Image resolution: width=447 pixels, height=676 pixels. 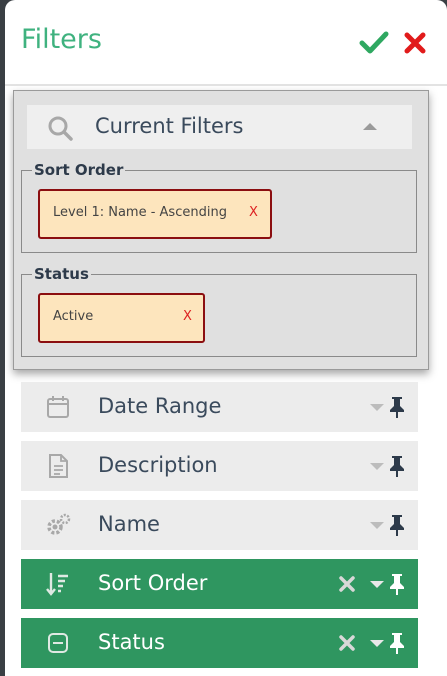 What do you see at coordinates (253, 212) in the screenshot?
I see `remove-sort-order-button: X` at bounding box center [253, 212].